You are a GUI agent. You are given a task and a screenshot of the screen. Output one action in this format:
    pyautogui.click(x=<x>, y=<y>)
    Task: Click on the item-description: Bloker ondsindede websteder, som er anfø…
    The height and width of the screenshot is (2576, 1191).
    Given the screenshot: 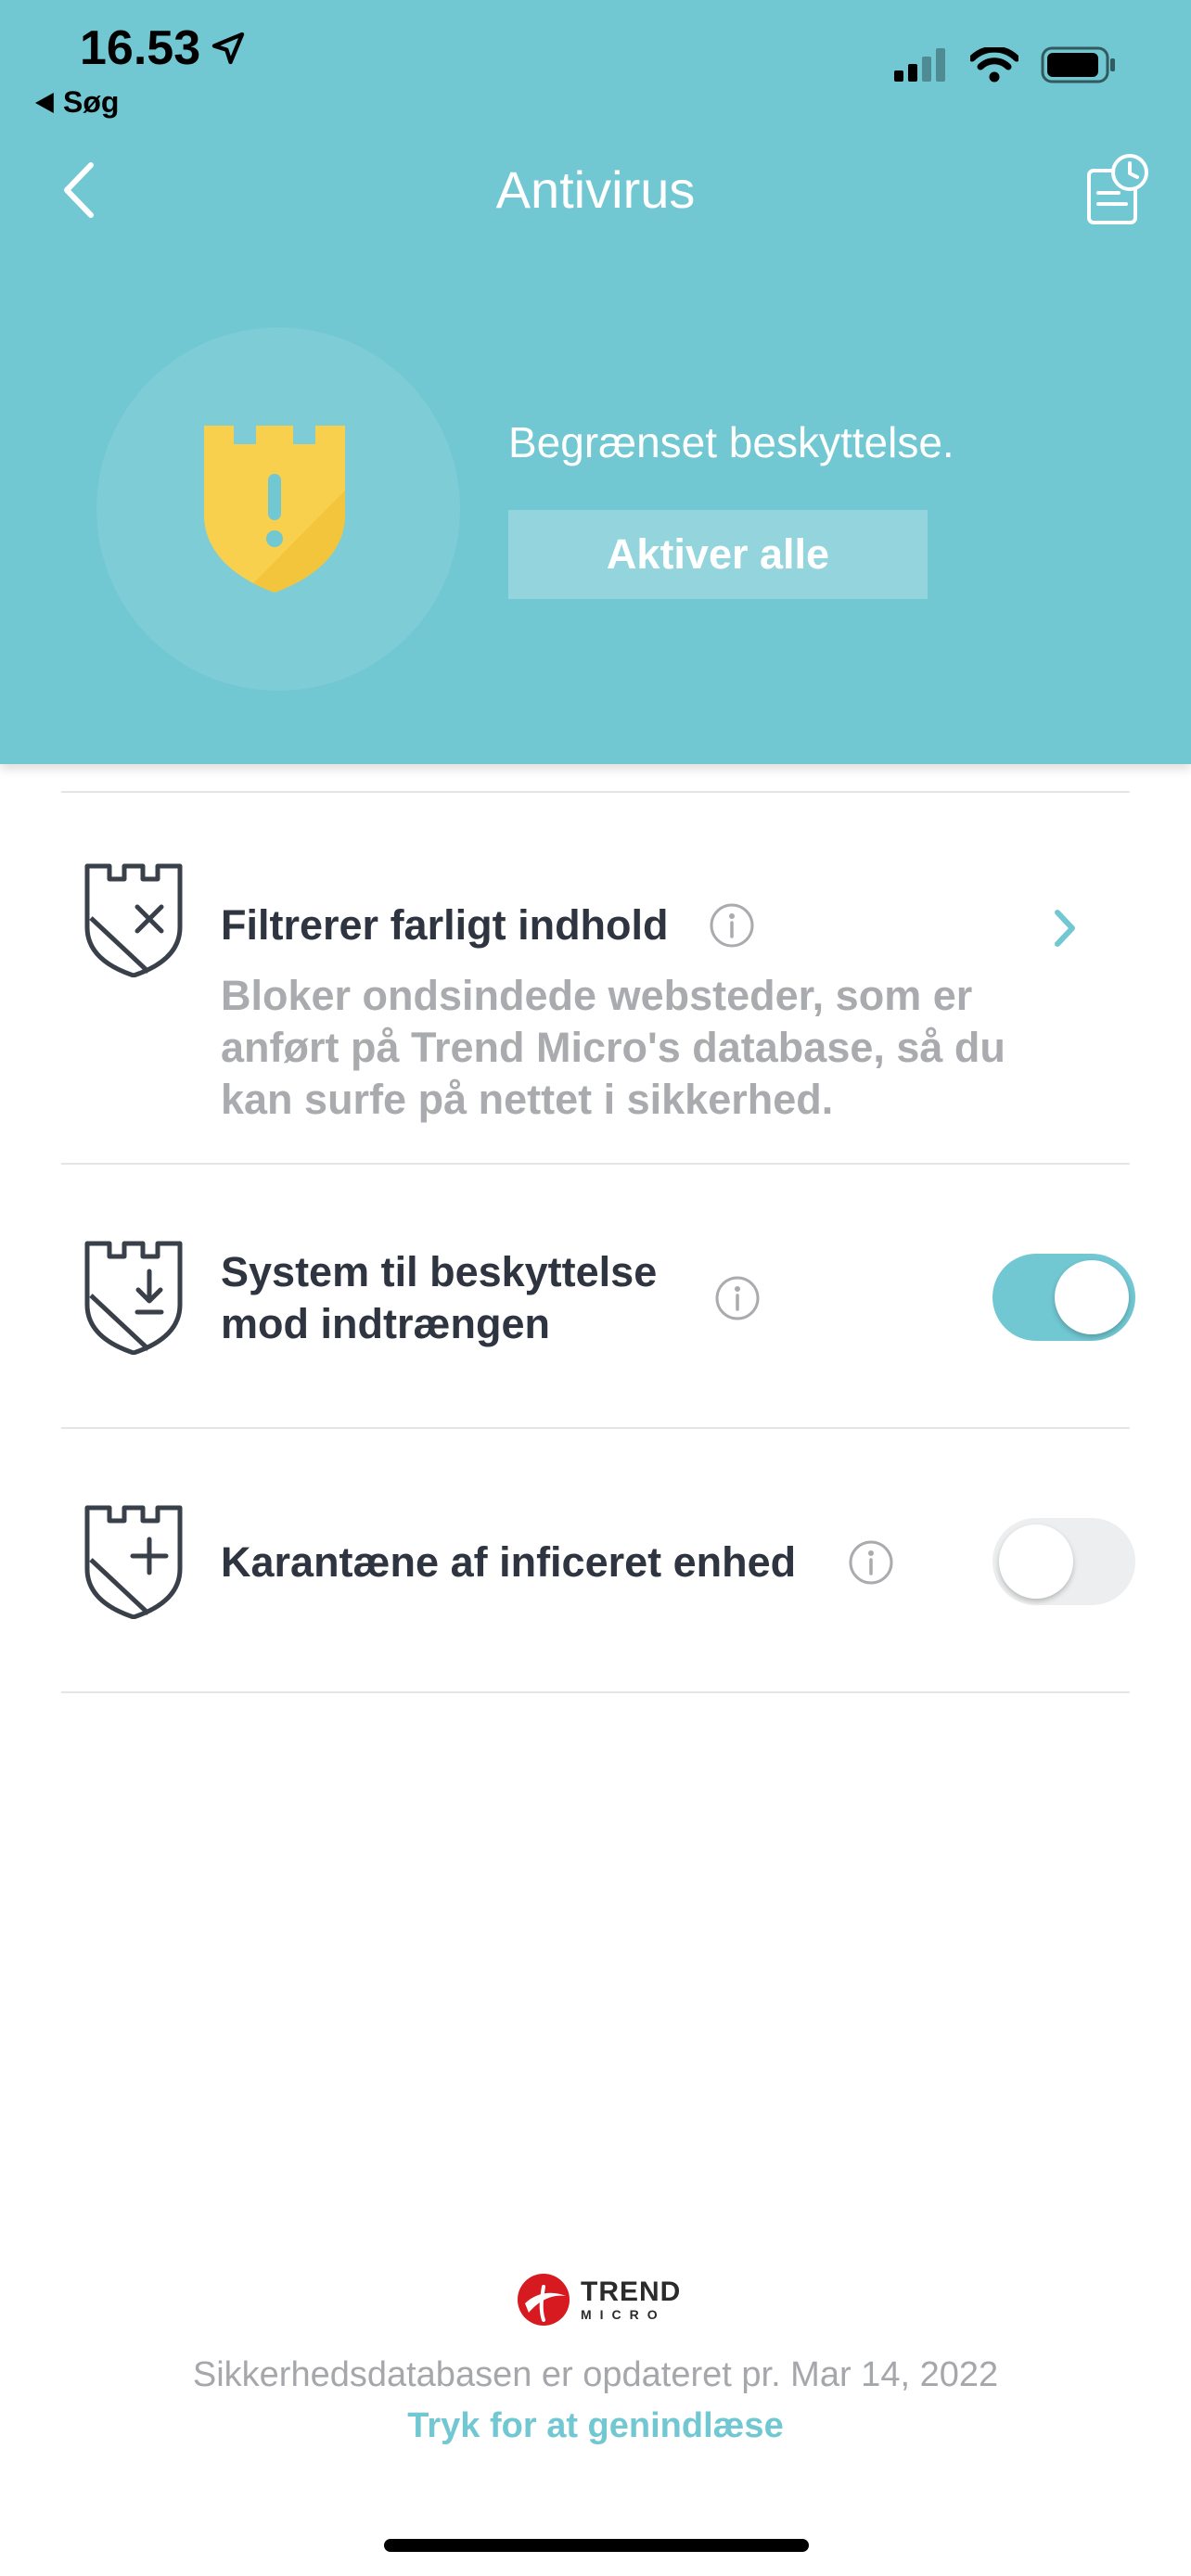 What is the action you would take?
    pyautogui.click(x=613, y=1048)
    